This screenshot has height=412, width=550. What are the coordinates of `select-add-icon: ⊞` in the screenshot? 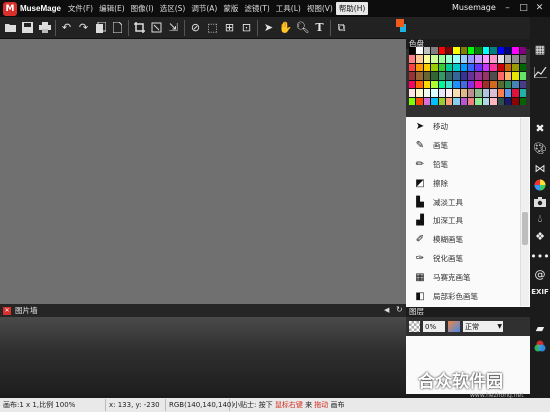 It's located at (229, 27).